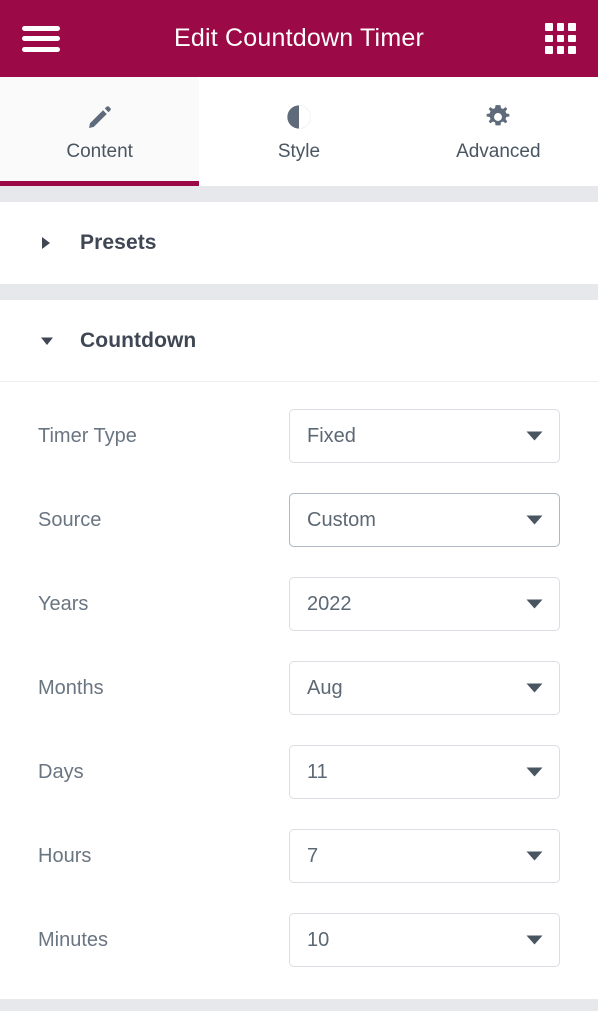 The width and height of the screenshot is (598, 1011). What do you see at coordinates (71, 687) in the screenshot?
I see `field-label: Months` at bounding box center [71, 687].